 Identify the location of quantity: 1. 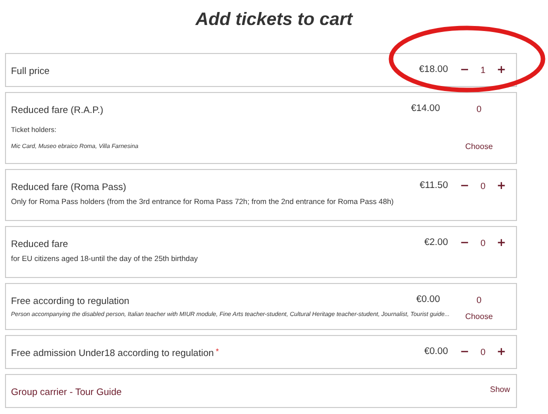
(483, 70).